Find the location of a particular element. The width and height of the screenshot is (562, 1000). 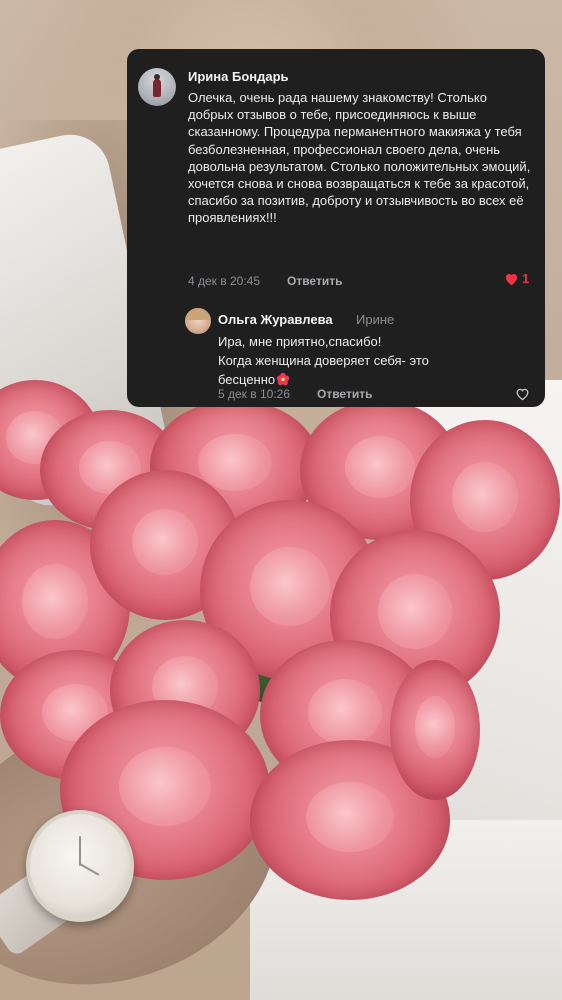

reply-text-line: Когда женщина доверяет себя- это is located at coordinates (323, 360).